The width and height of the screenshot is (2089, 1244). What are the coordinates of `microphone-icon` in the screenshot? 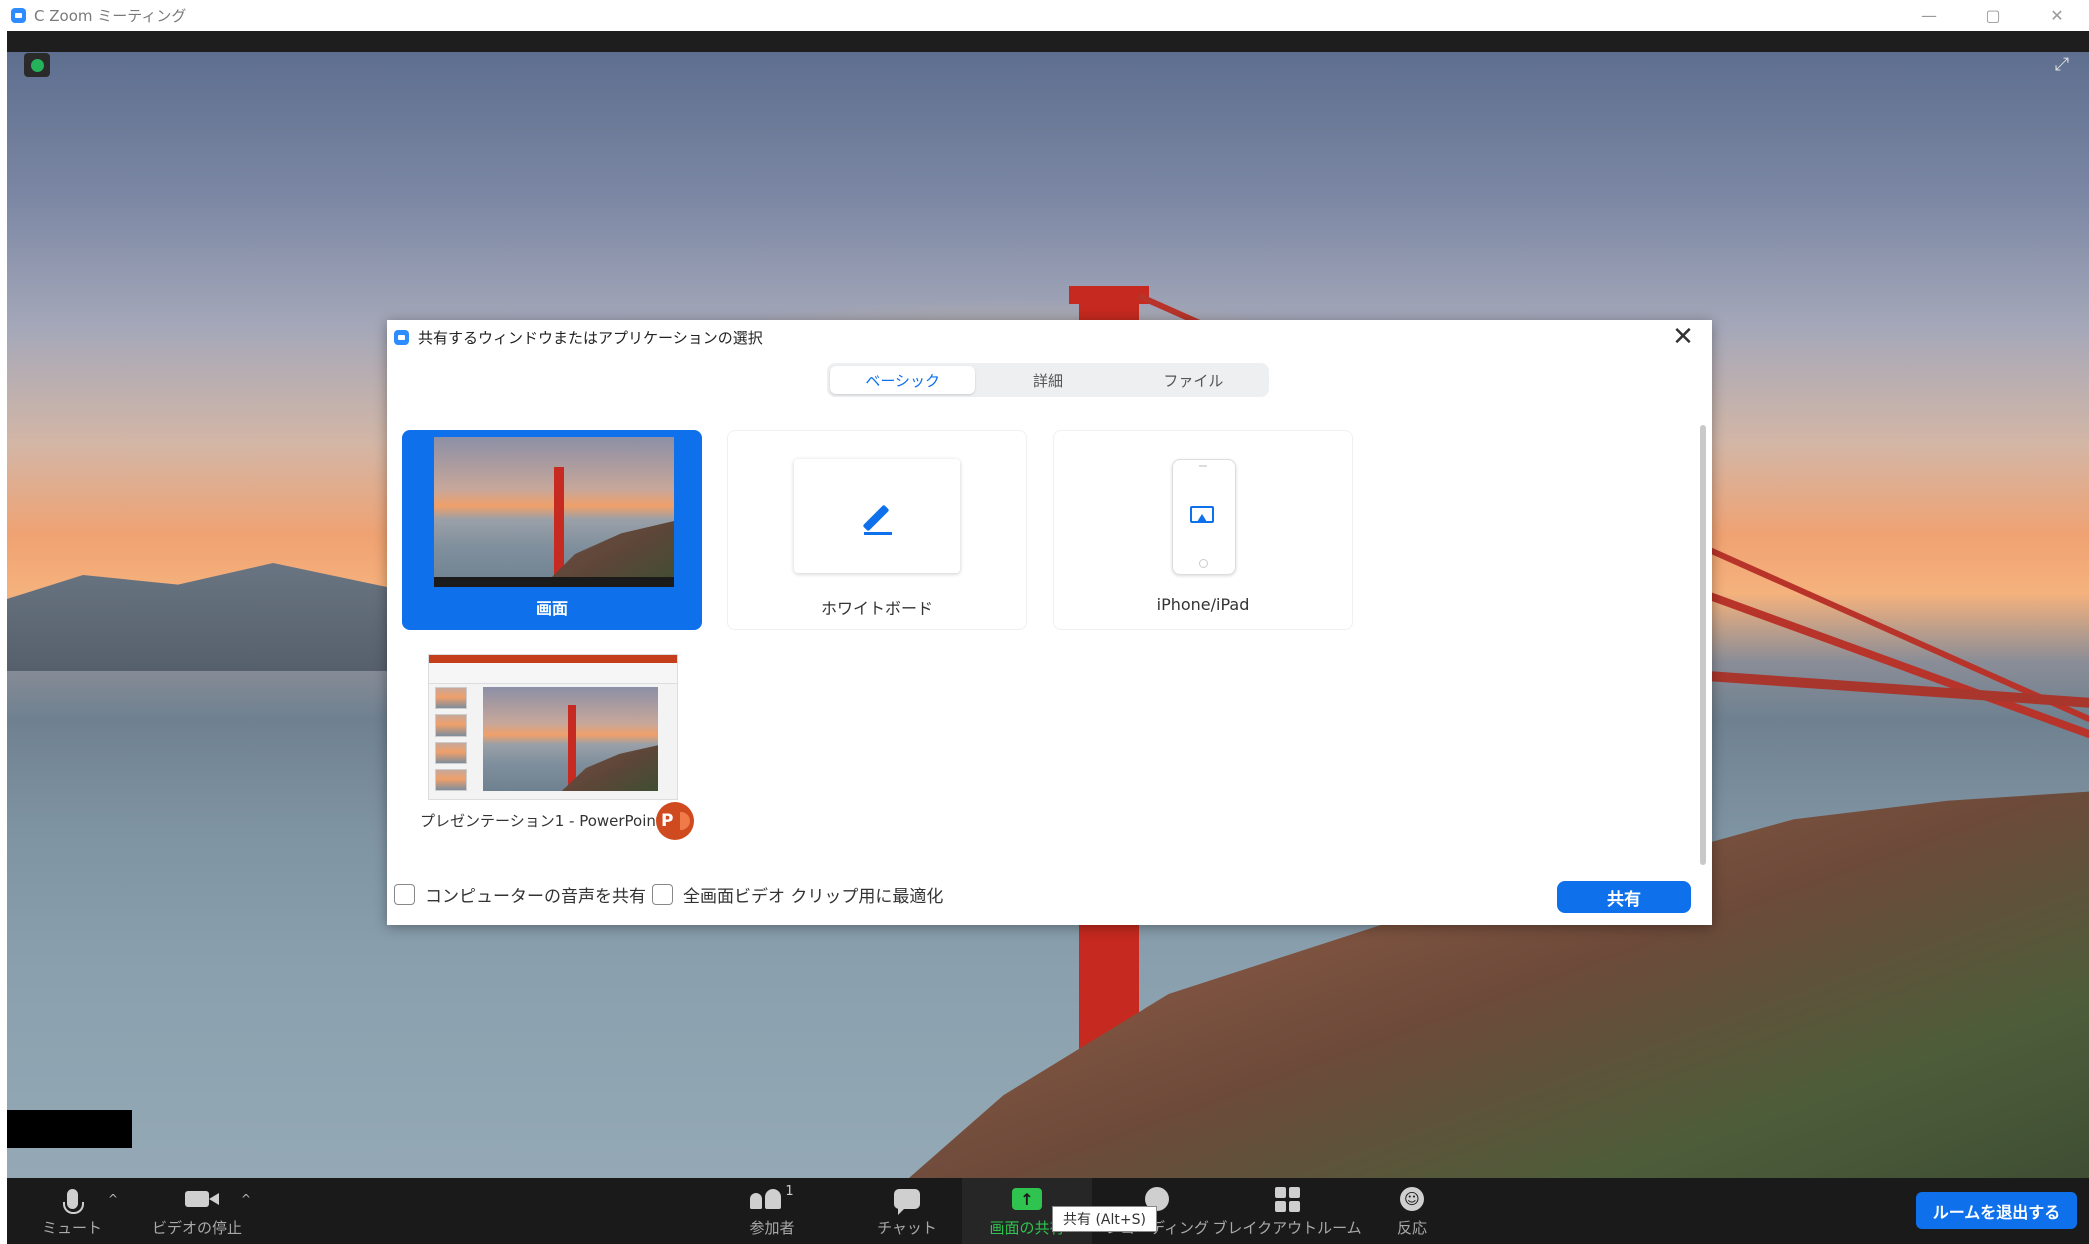 It's located at (73, 1201).